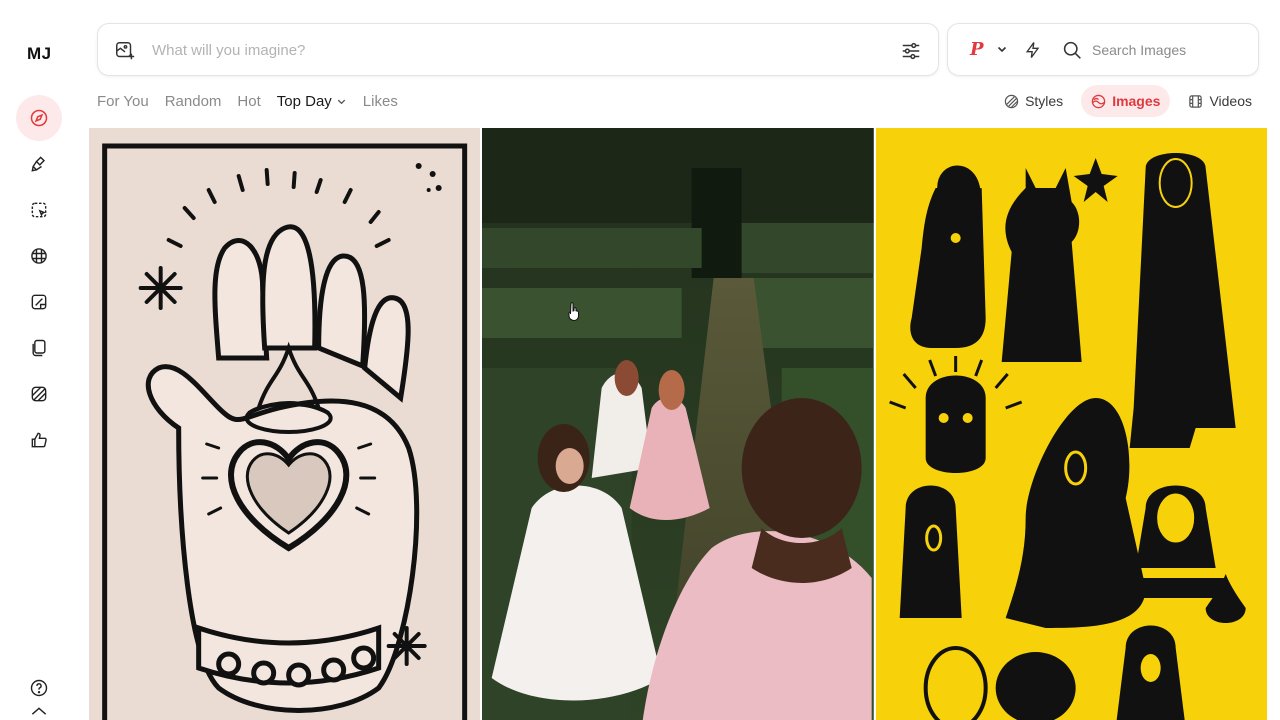 Image resolution: width=1280 pixels, height=720 pixels. What do you see at coordinates (1072, 50) in the screenshot?
I see `search-icon` at bounding box center [1072, 50].